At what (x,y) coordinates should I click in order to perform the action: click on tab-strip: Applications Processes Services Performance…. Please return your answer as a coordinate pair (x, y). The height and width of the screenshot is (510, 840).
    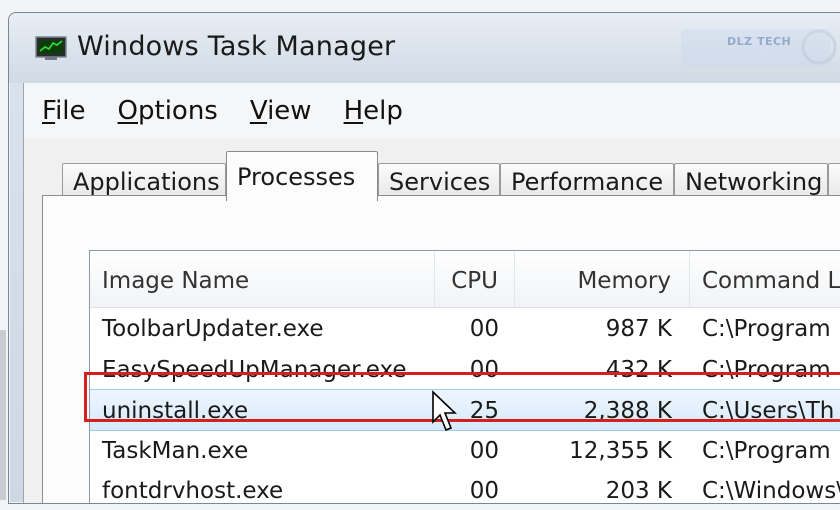
    Looking at the image, I should click on (441, 174).